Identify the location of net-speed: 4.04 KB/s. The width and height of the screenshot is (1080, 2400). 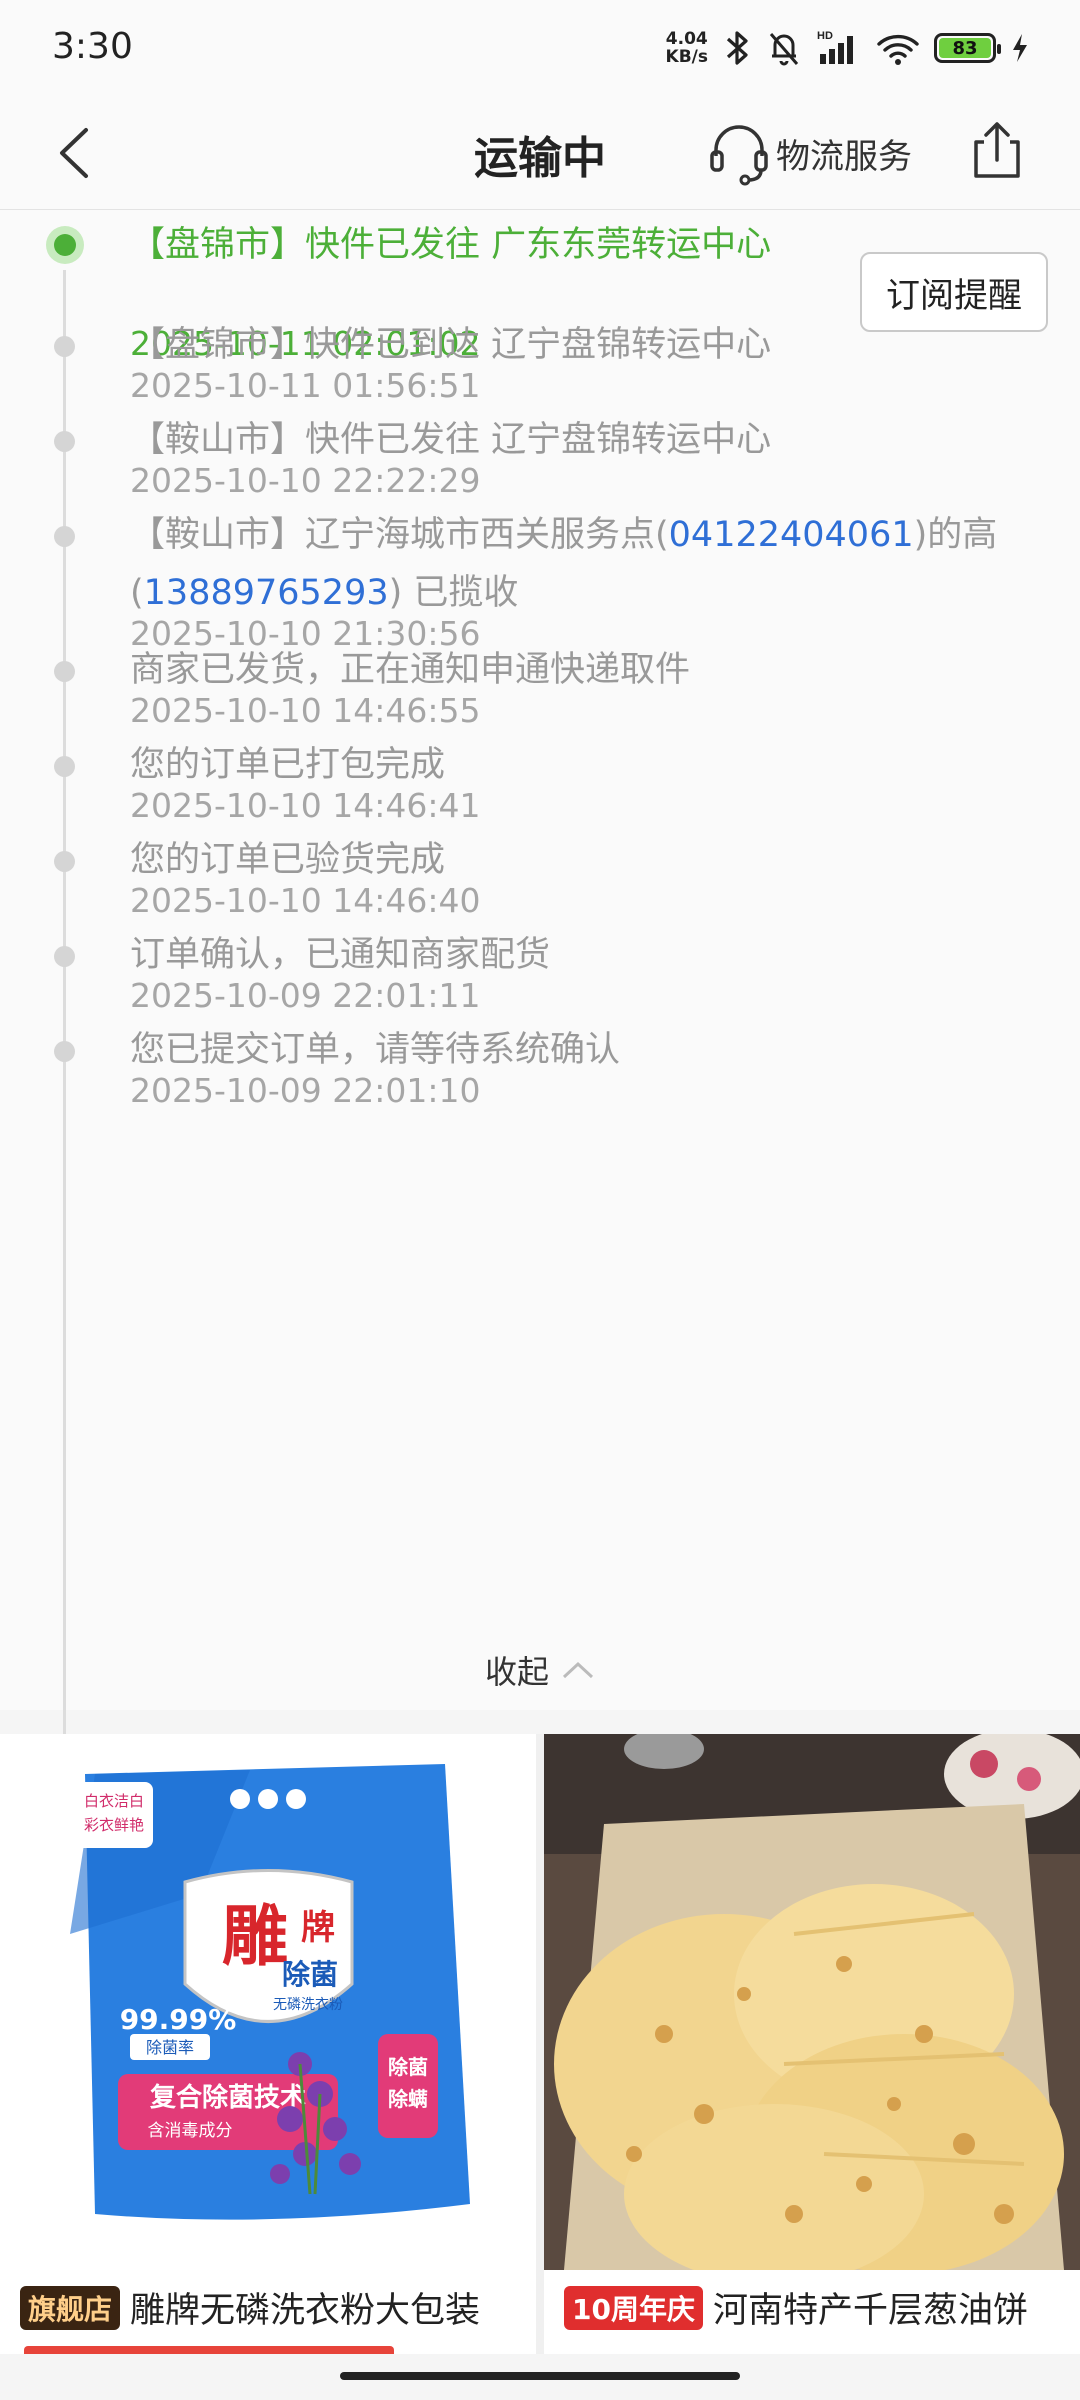
(687, 48).